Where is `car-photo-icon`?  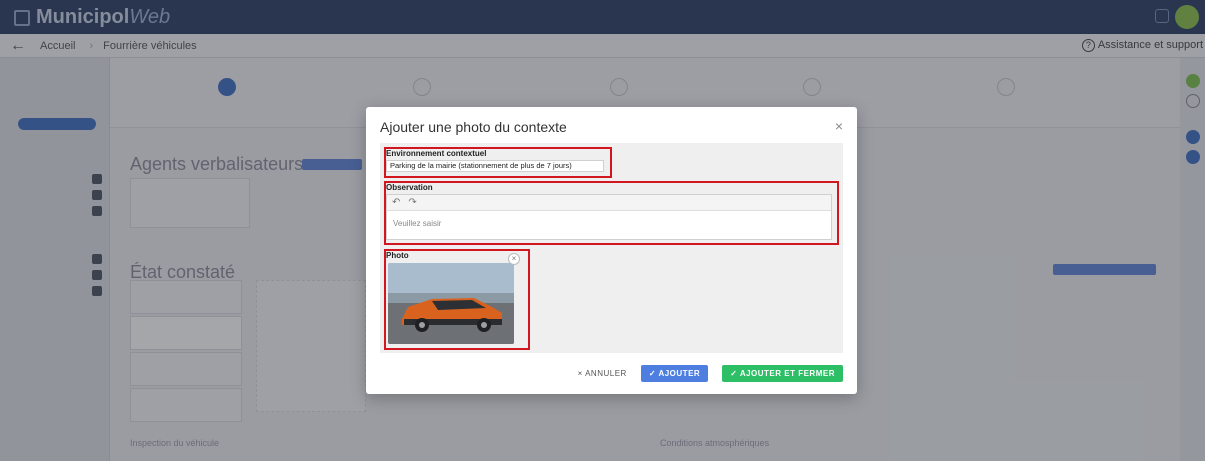
car-photo-icon is located at coordinates (451, 303).